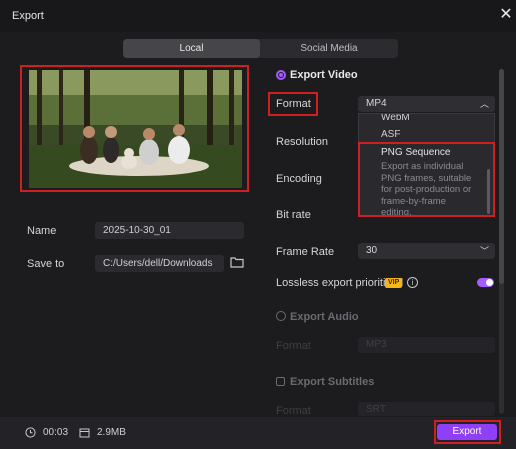 The height and width of the screenshot is (449, 516). I want to click on audio-format-value: MP3, so click(376, 344).